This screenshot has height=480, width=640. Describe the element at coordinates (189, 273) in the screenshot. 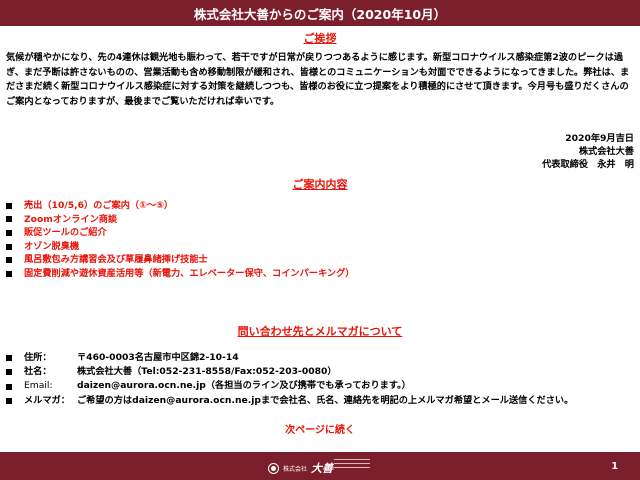

I see `contents-item-label: 固定費削減や遊休資産活用等（新電力、エレベーター保守、コインパーキング）` at that location.